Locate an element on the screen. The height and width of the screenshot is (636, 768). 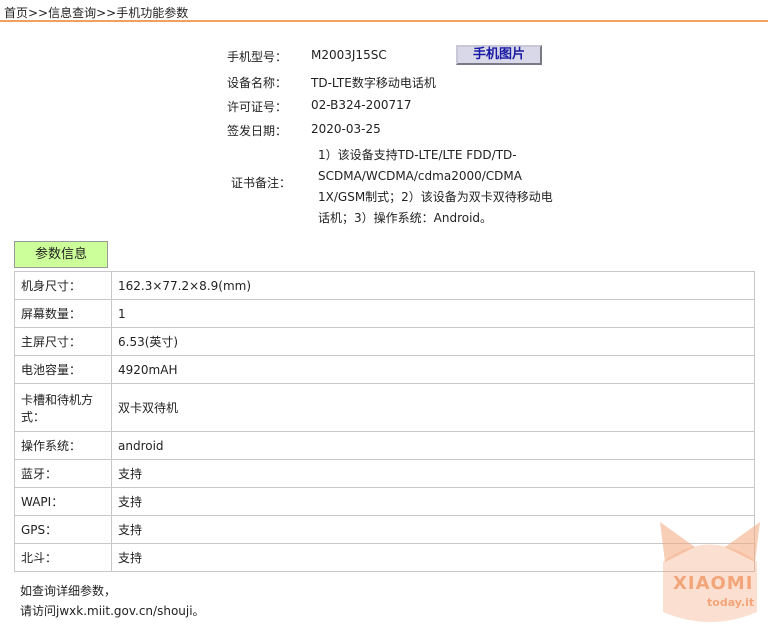
param-value: 4920mAH is located at coordinates (433, 369).